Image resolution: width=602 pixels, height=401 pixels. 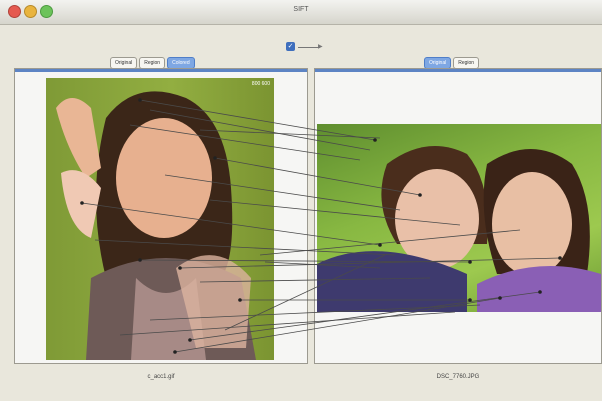 I want to click on left-image-caption: c_acc1.gif, so click(x=161, y=377).